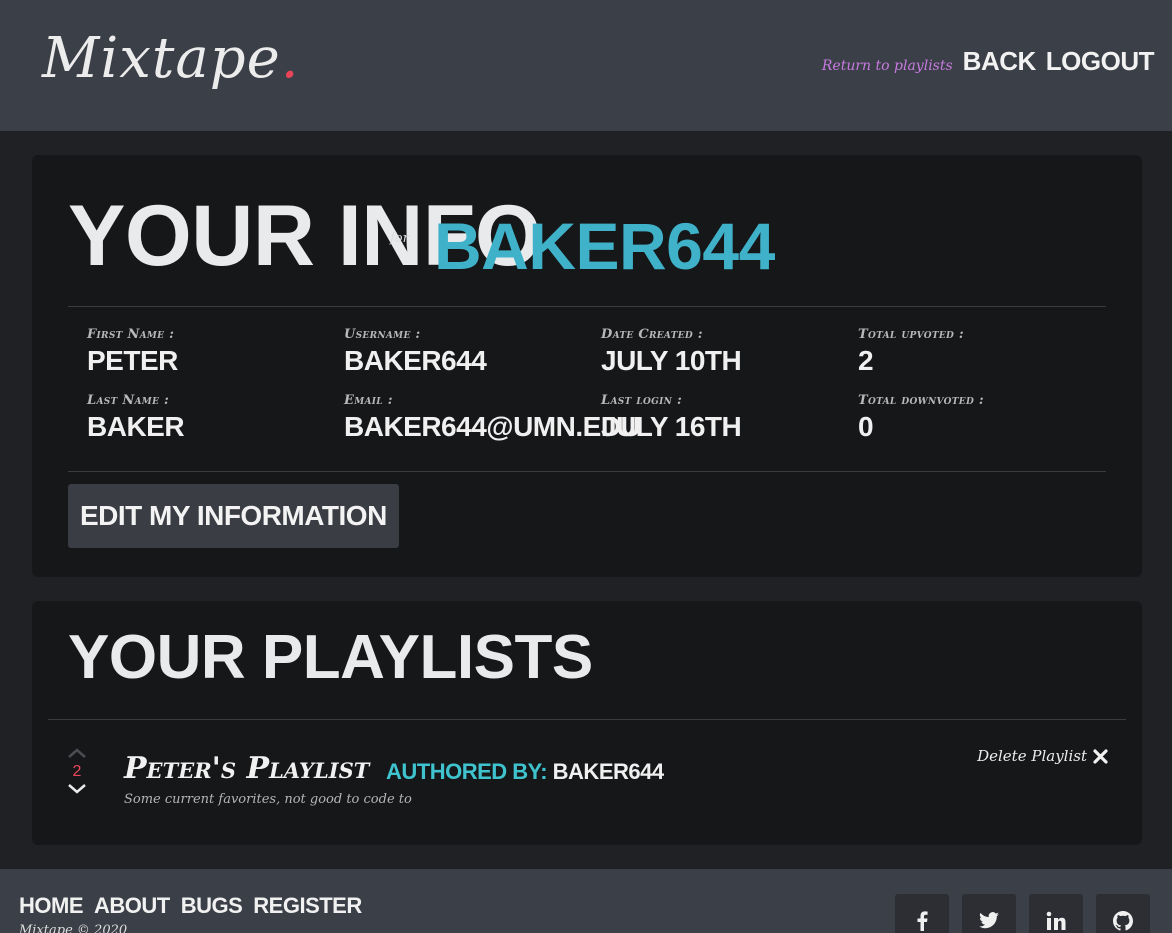 The image size is (1172, 933). What do you see at coordinates (212, 418) in the screenshot?
I see `last-name-field: Last Name : BAKER` at bounding box center [212, 418].